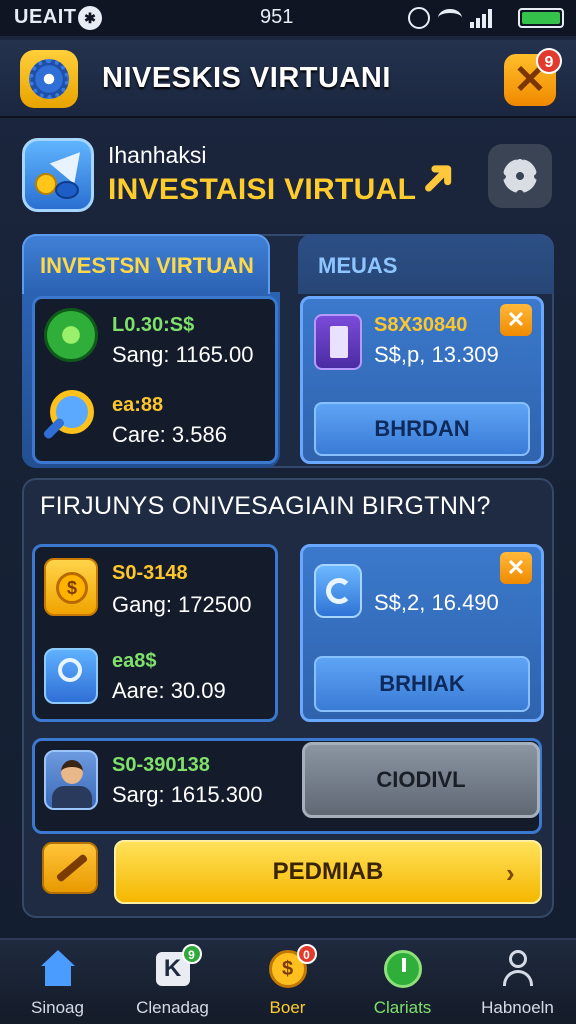 The image size is (576, 1024). Describe the element at coordinates (246, 78) in the screenshot. I see `header-title: NIVESKIS VIRTUANI` at that location.